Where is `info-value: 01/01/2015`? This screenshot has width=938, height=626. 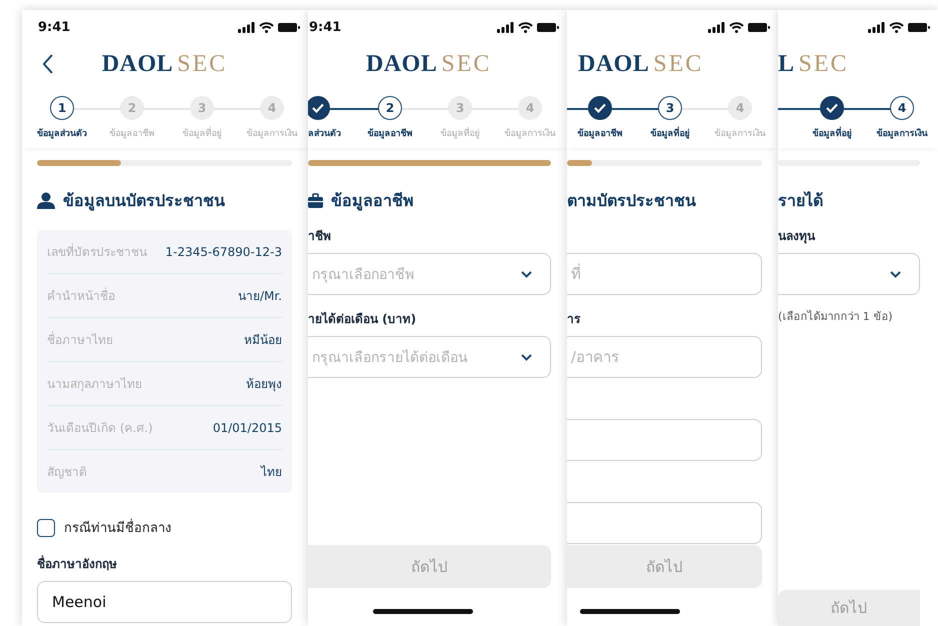
info-value: 01/01/2015 is located at coordinates (247, 427).